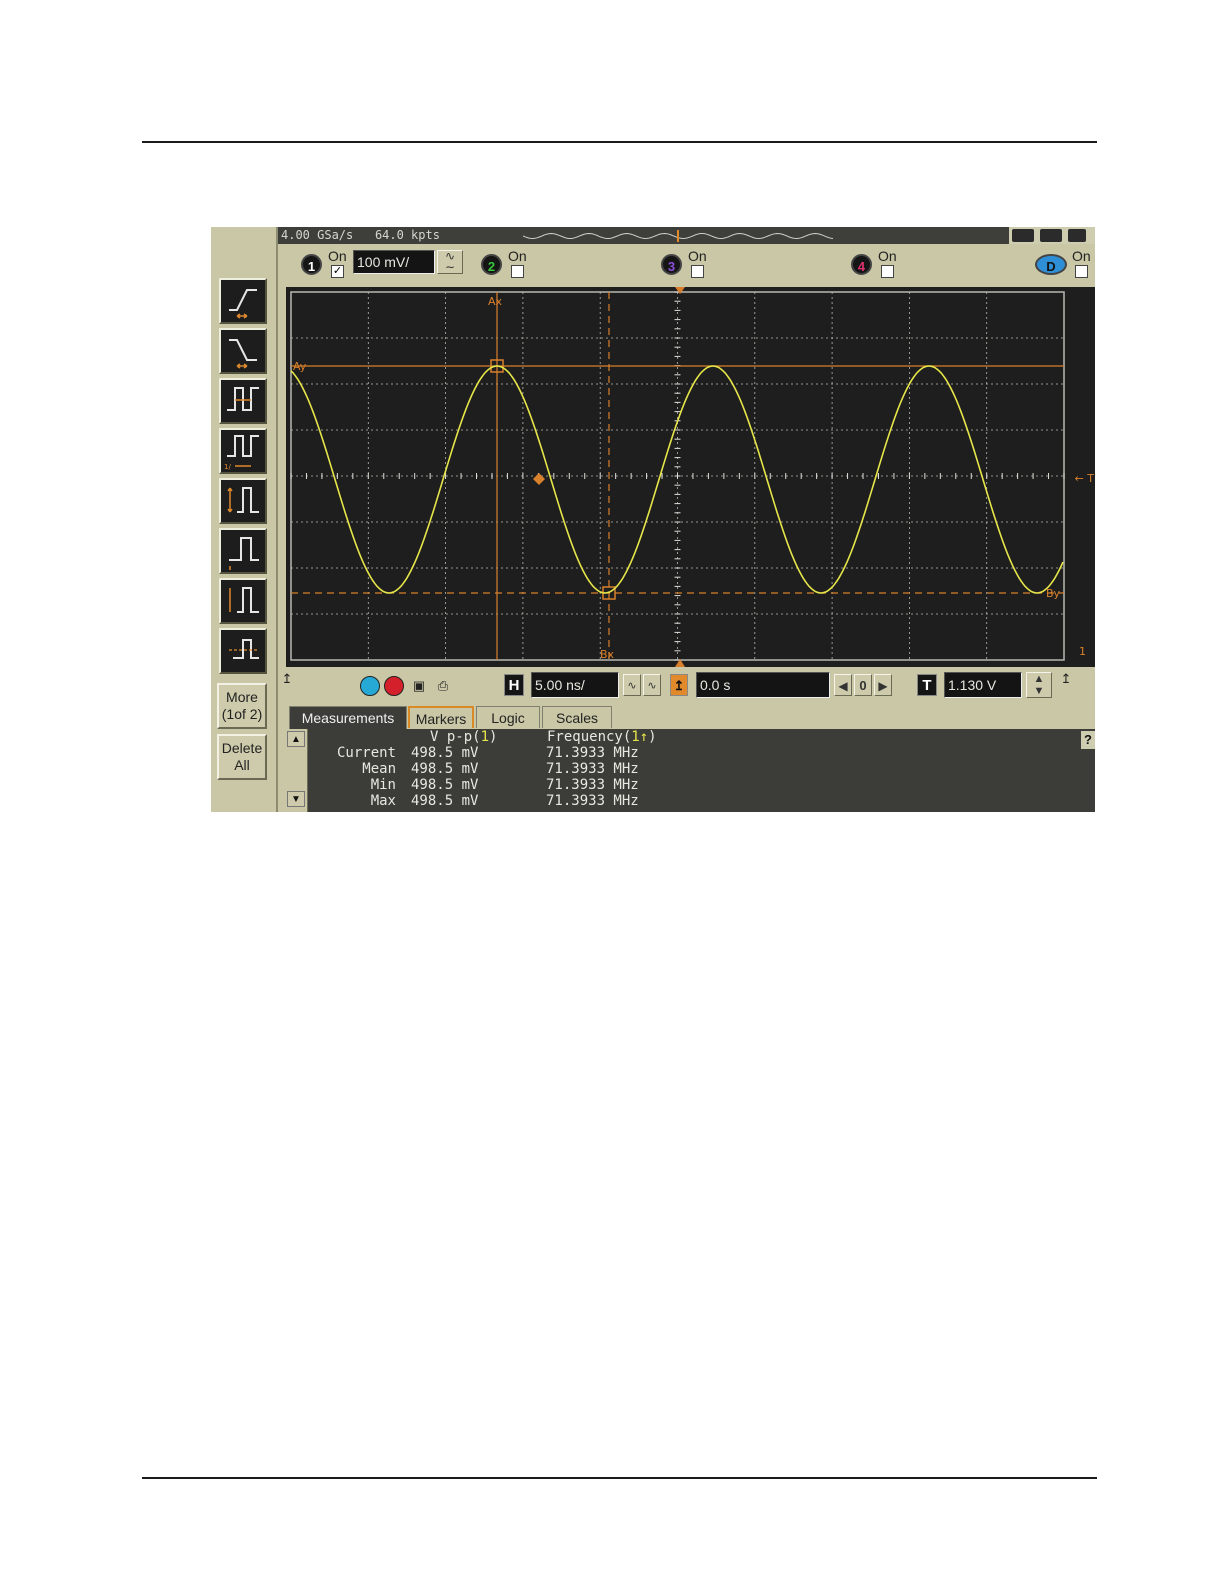 This screenshot has height=1584, width=1224. What do you see at coordinates (243, 304) in the screenshot?
I see `rise-time-icon` at bounding box center [243, 304].